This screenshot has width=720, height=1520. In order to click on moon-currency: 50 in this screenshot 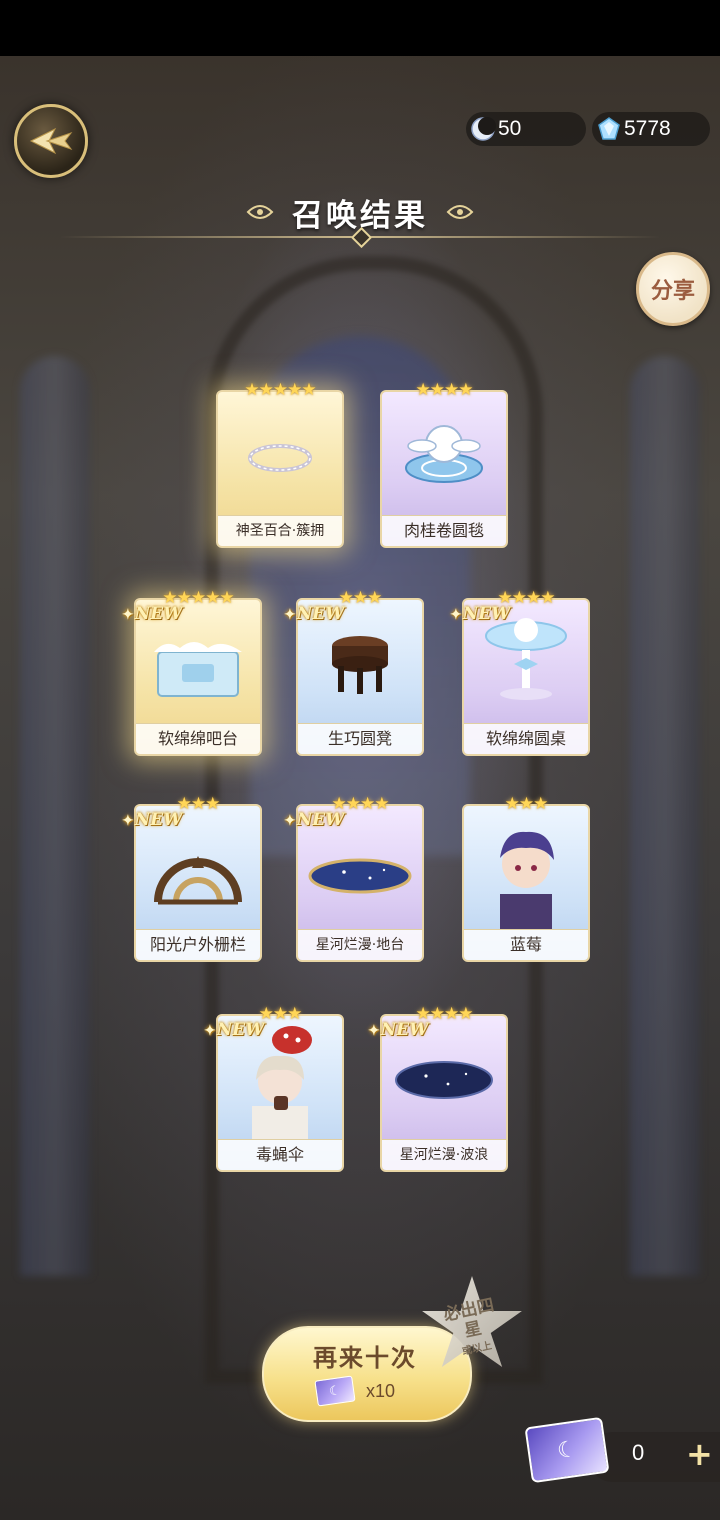, I will do `click(526, 129)`.